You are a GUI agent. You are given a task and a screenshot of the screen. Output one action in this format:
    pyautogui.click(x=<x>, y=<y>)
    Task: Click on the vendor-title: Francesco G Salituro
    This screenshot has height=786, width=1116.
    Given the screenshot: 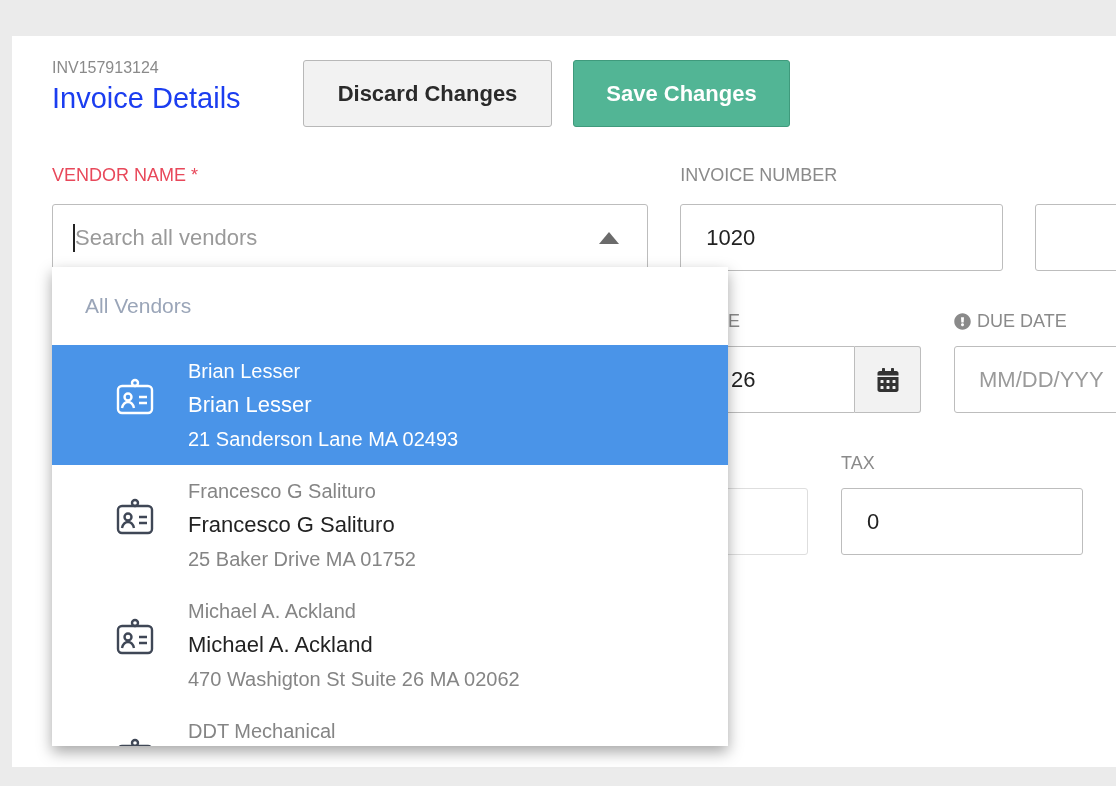 What is the action you would take?
    pyautogui.click(x=282, y=491)
    